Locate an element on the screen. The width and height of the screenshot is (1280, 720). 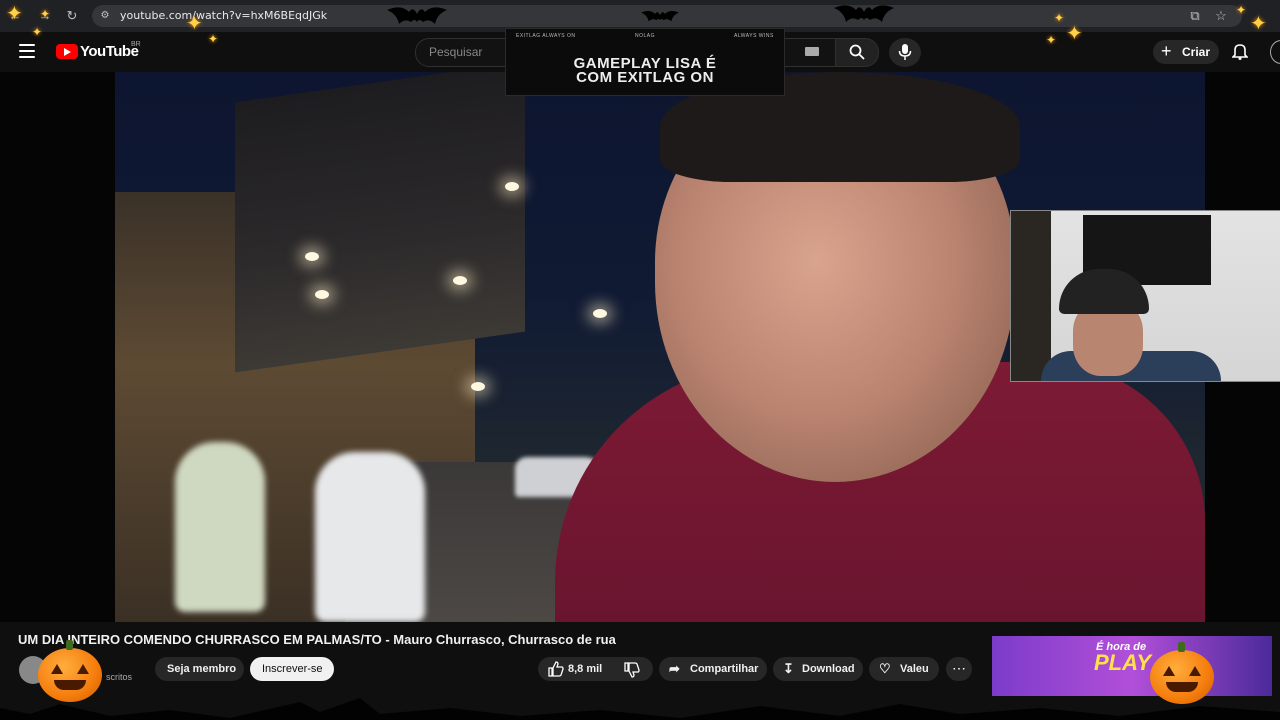
share-arrow-icon: ➦ is located at coordinates (674, 668).